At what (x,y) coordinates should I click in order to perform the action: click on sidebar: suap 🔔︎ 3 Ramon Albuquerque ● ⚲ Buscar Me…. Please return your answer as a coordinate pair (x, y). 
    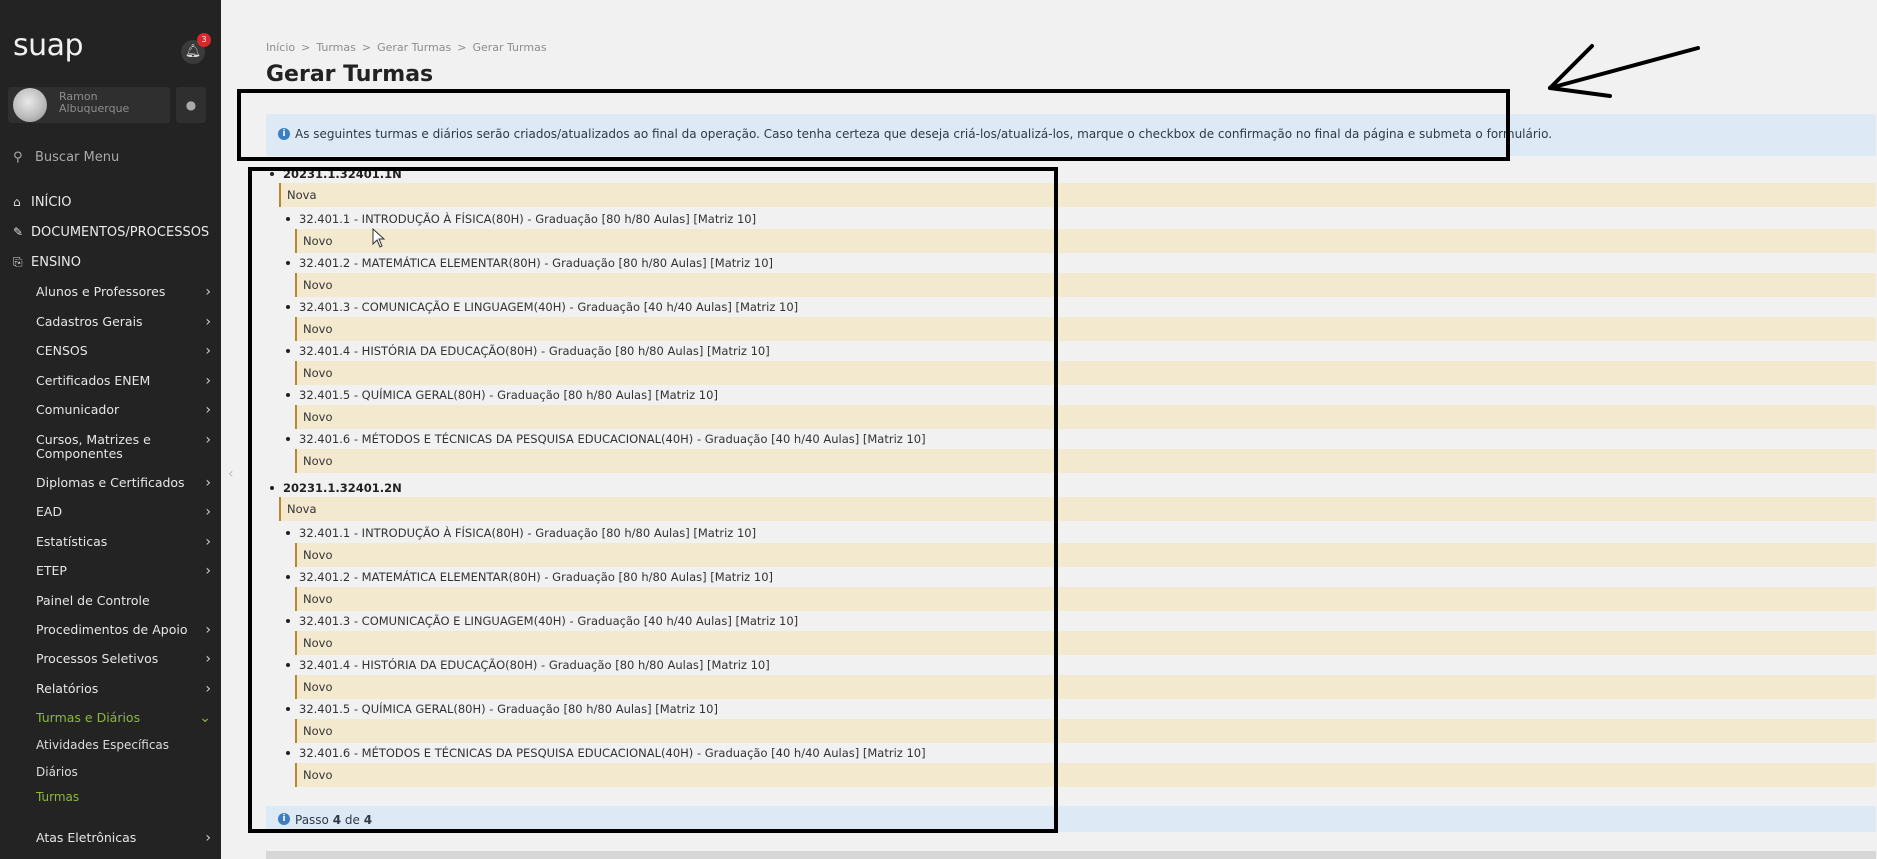
    Looking at the image, I should click on (110, 429).